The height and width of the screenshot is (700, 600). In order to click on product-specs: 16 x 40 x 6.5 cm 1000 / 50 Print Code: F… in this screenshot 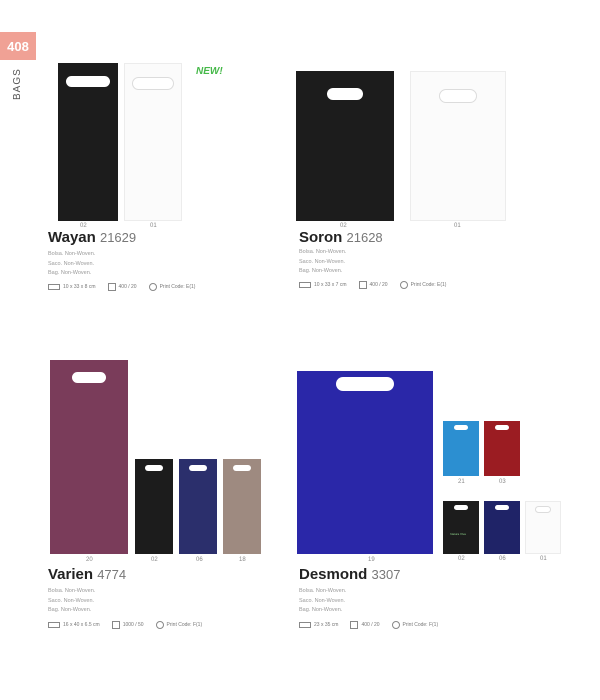, I will do `click(131, 625)`.